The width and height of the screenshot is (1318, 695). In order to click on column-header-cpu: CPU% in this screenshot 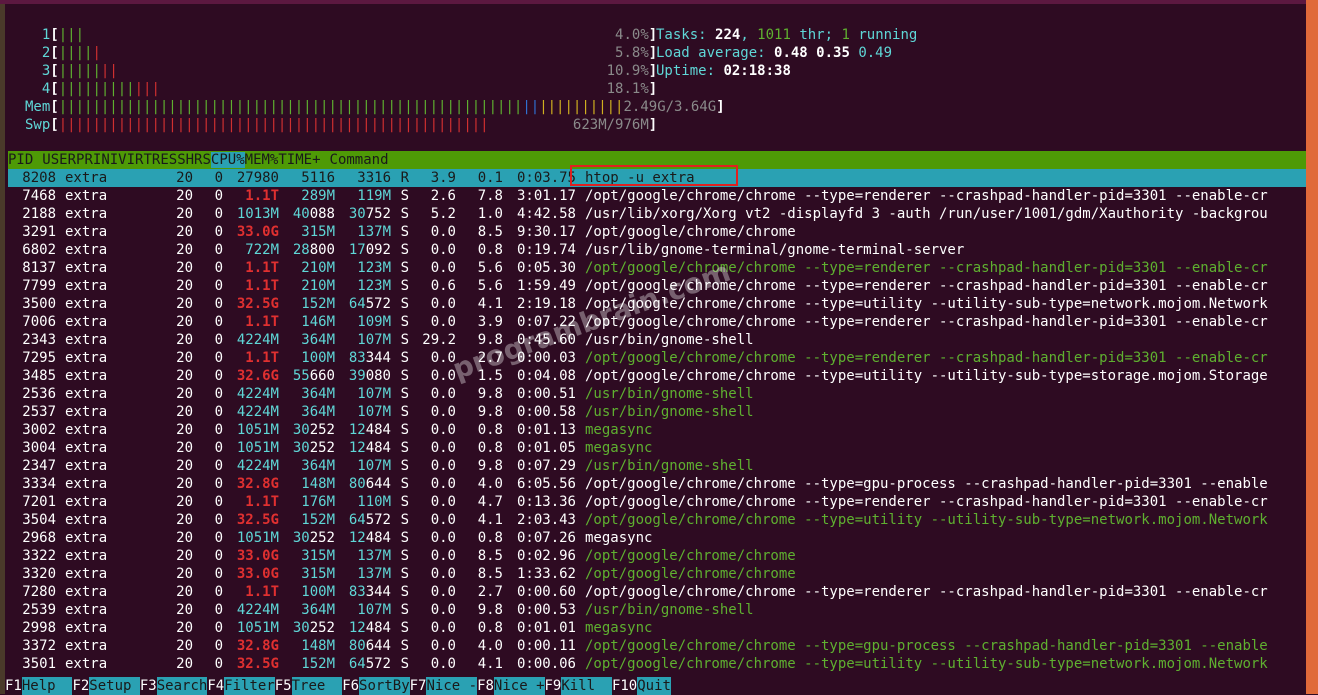, I will do `click(227, 160)`.